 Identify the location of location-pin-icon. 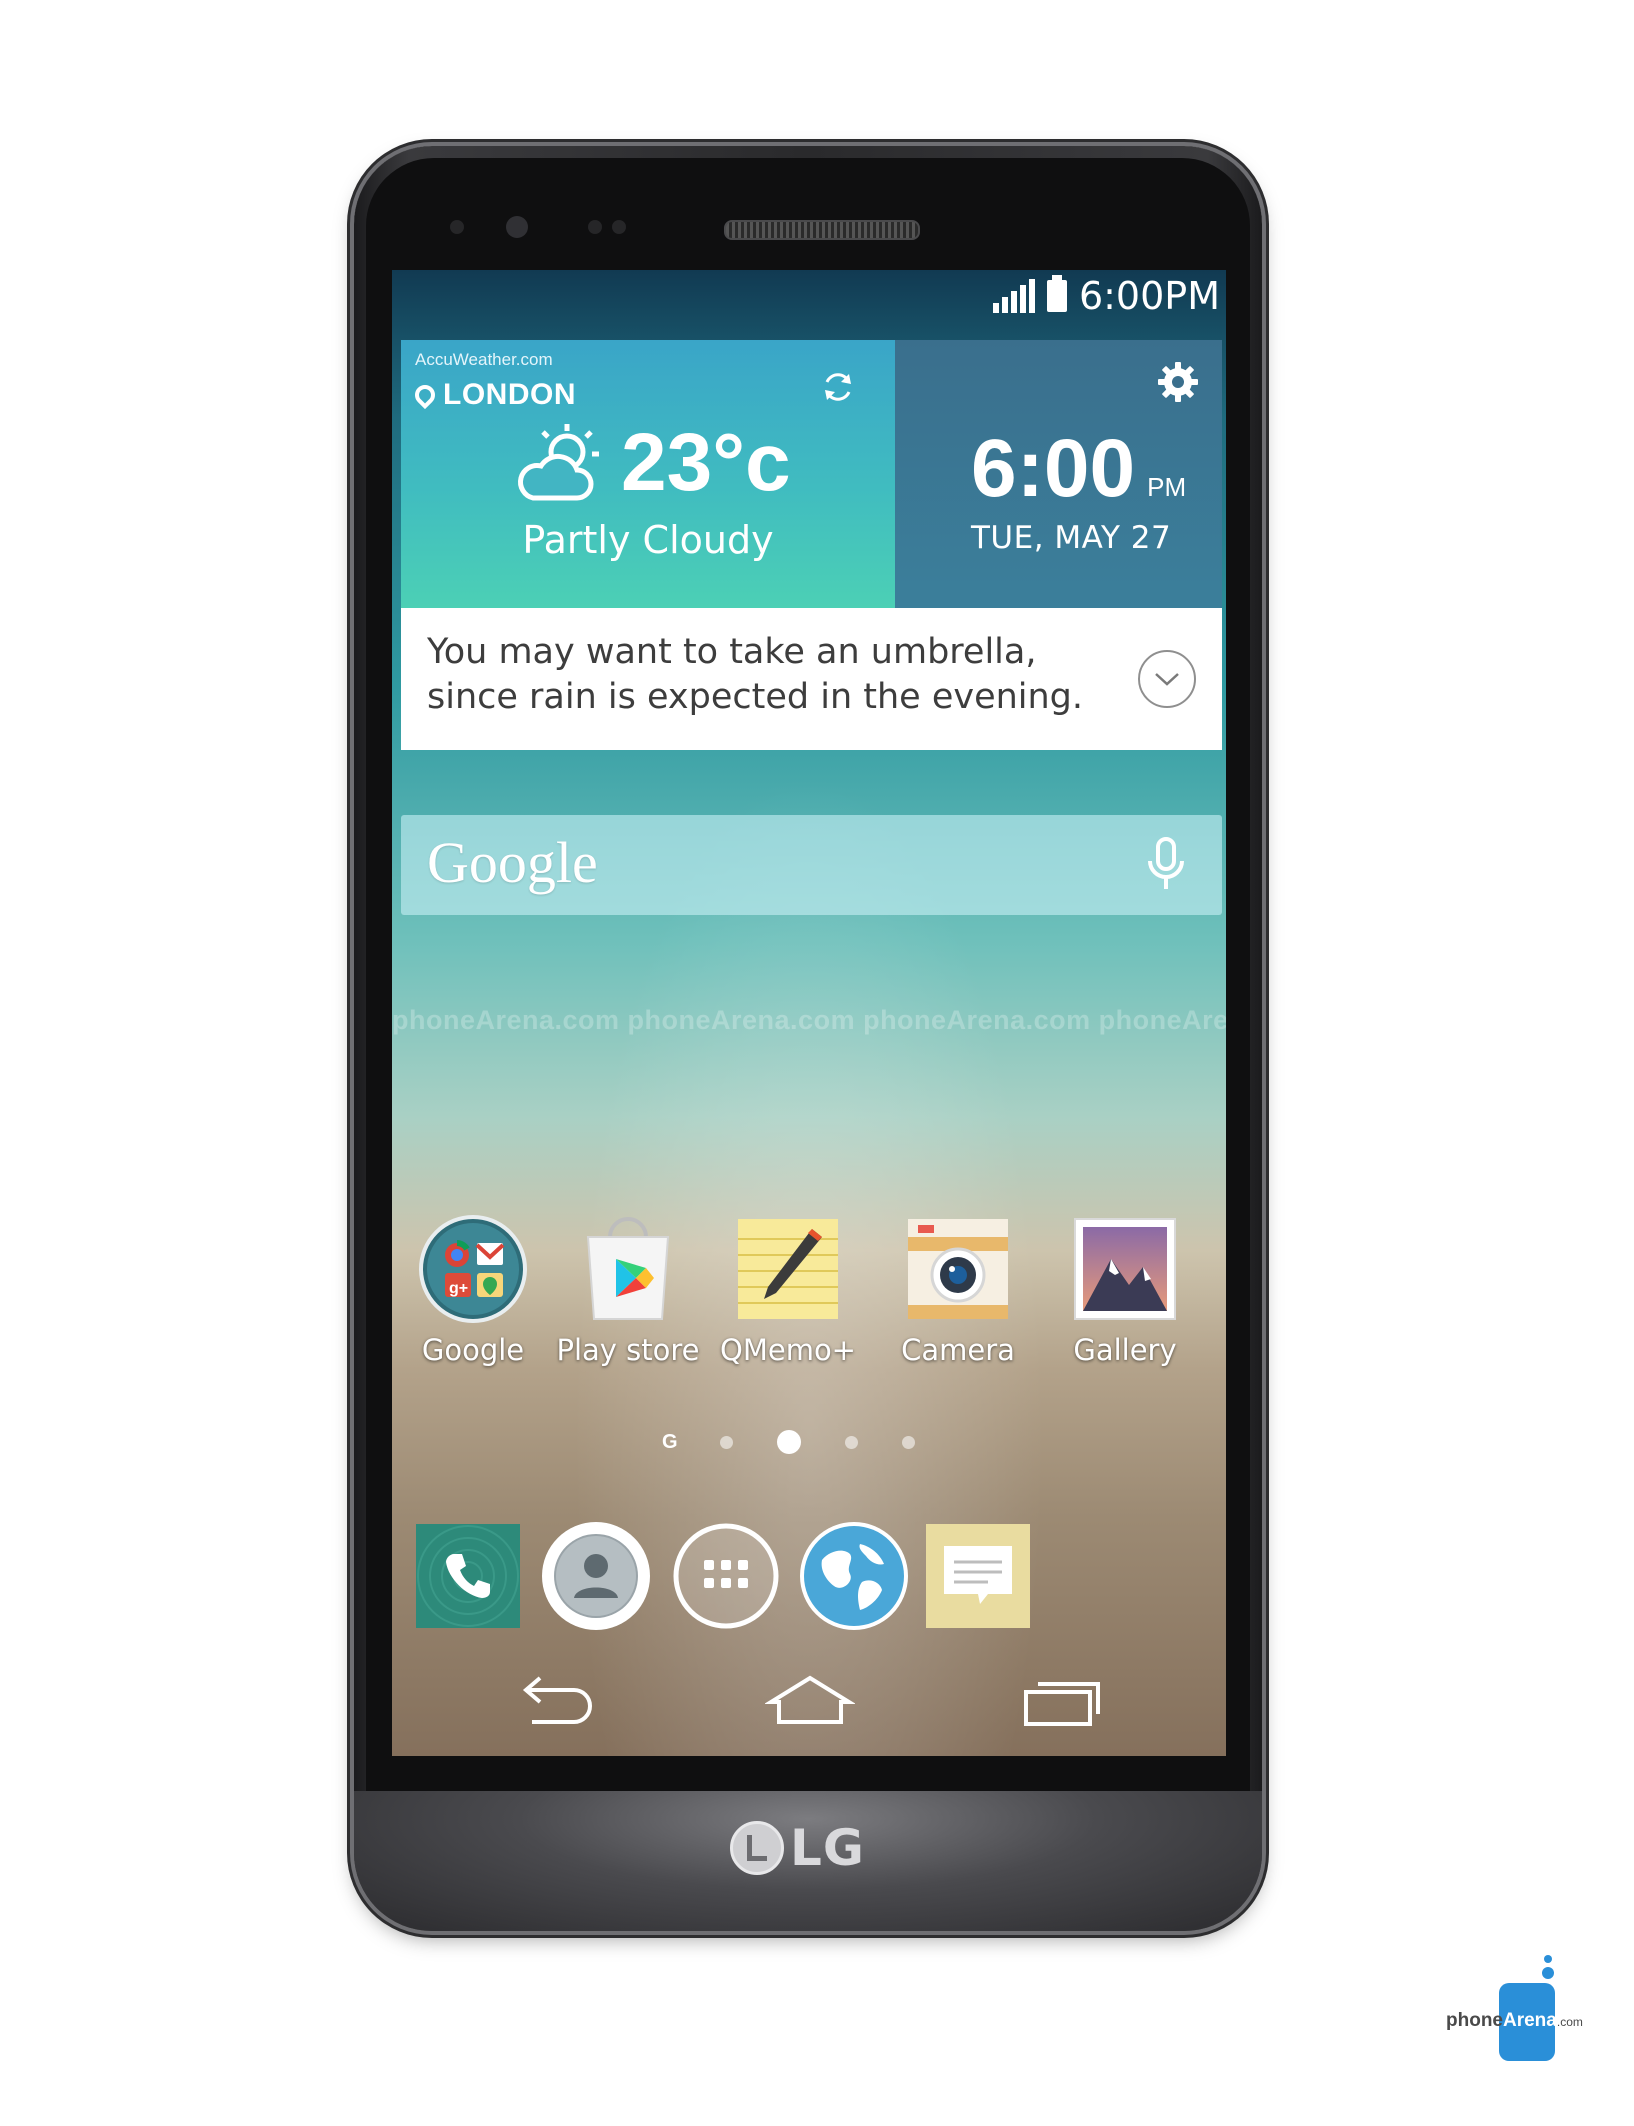
(425, 395).